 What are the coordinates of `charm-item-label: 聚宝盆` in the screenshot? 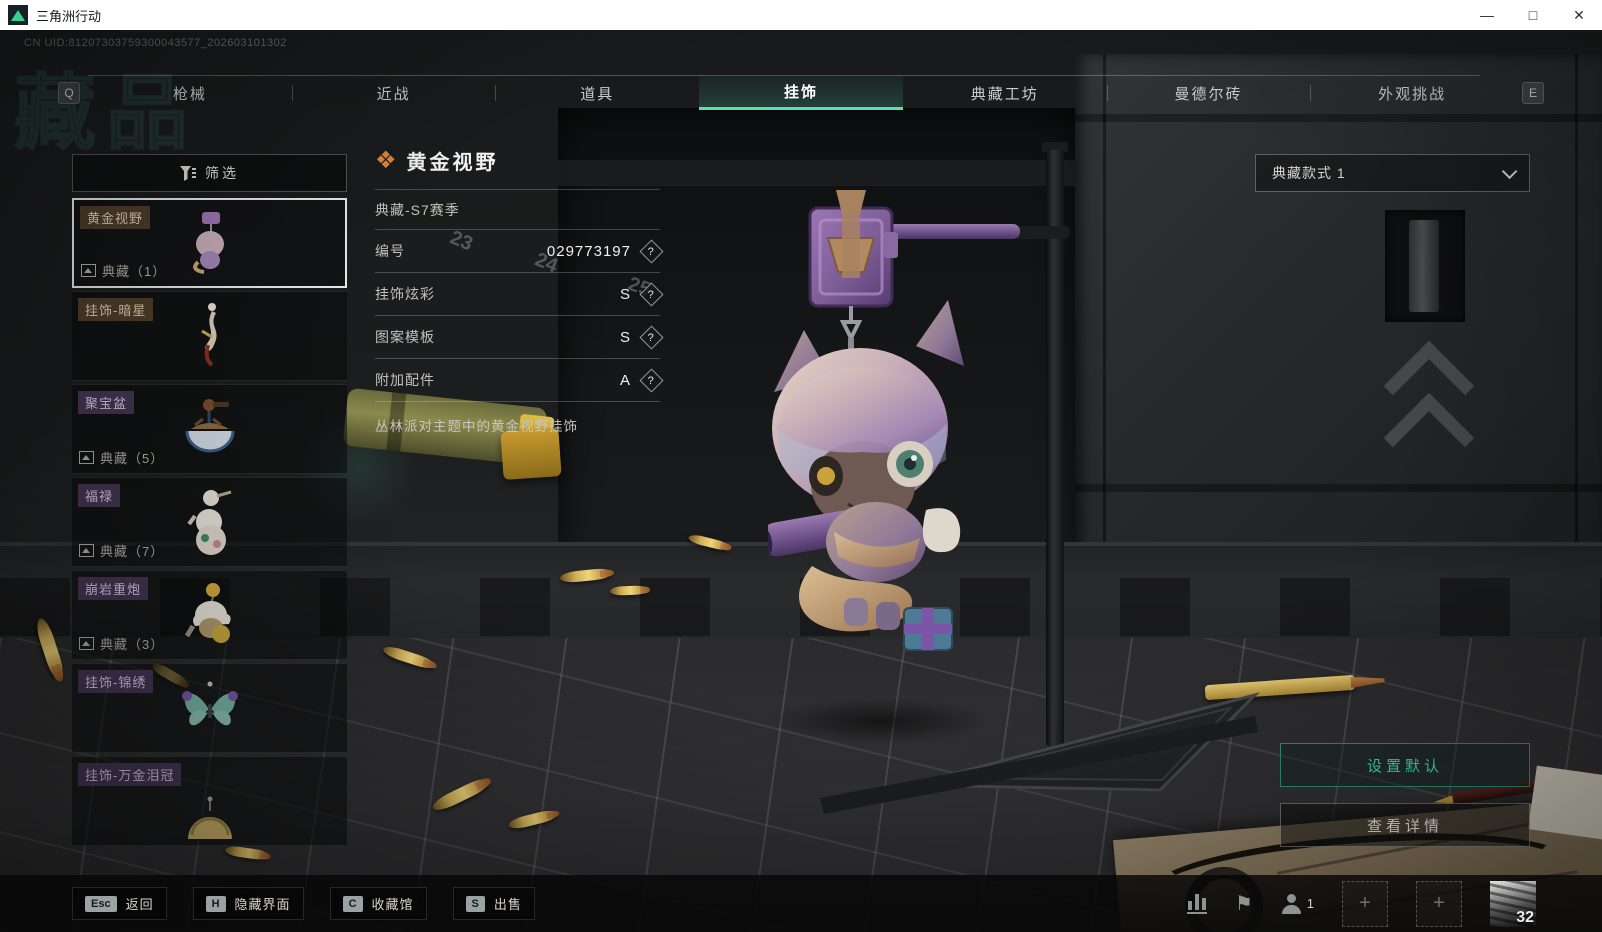 It's located at (106, 402).